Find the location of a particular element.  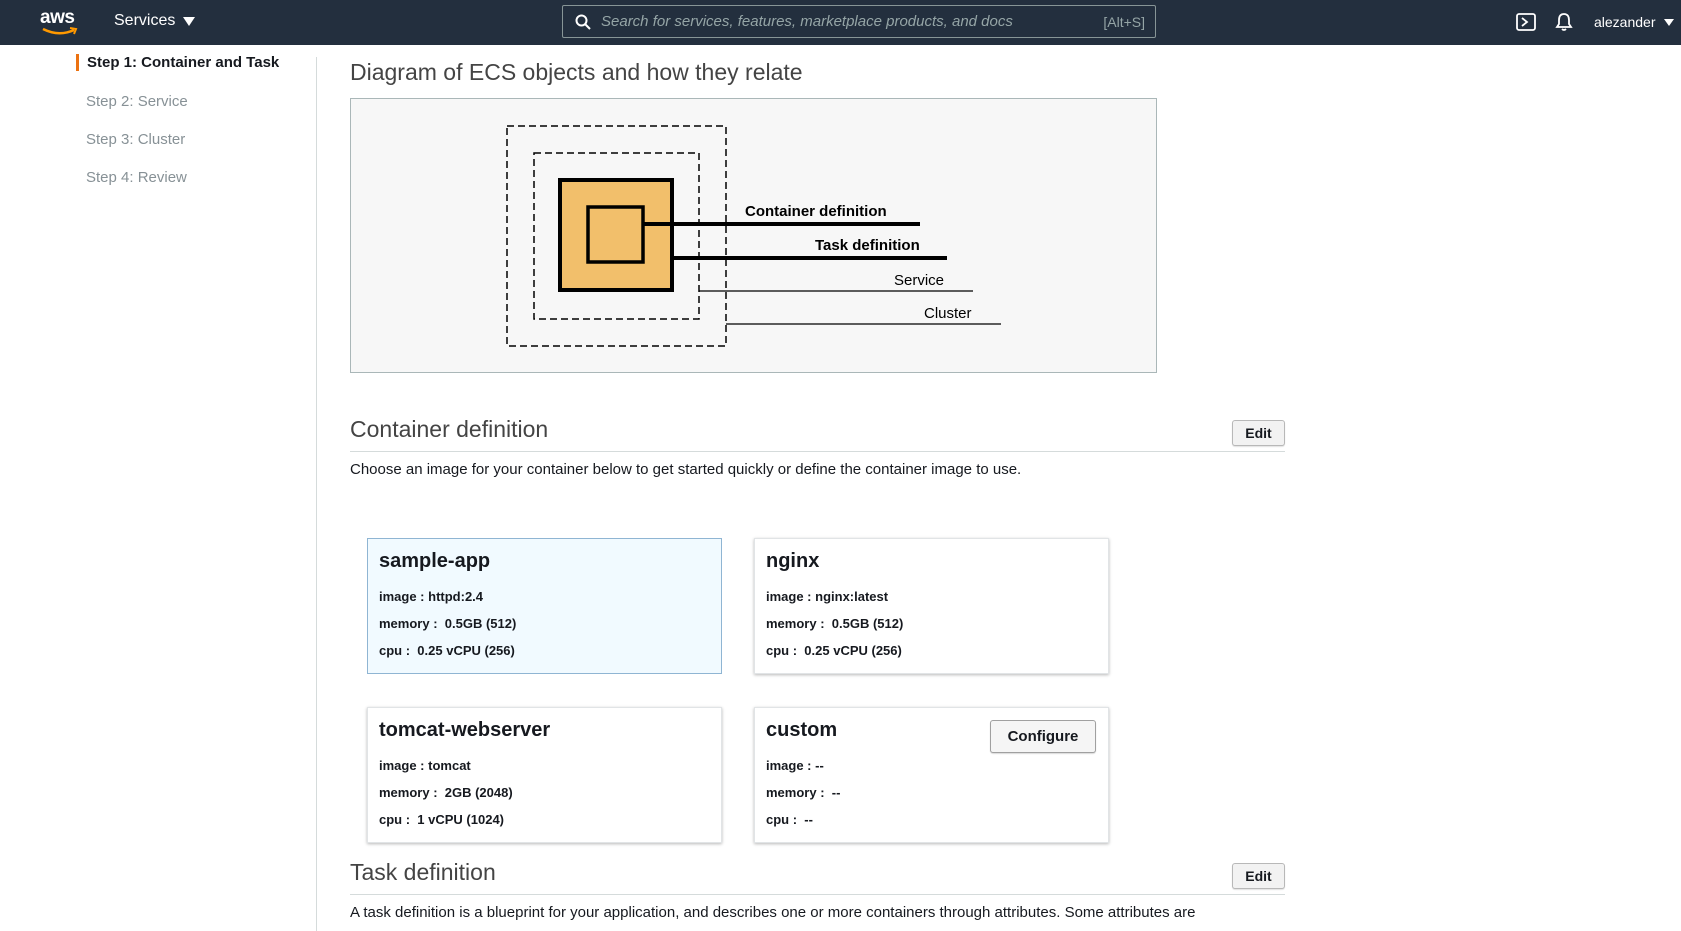

step-container-and-task: Step 1: Container and Task is located at coordinates (177, 62).